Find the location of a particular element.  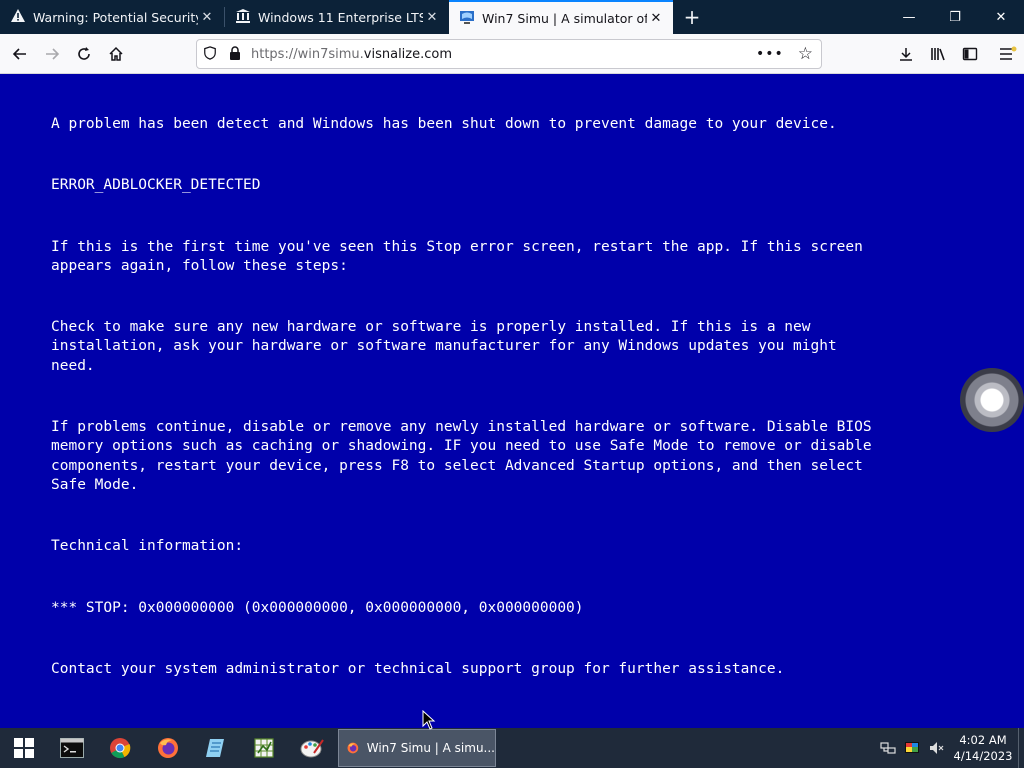

reload-icon is located at coordinates (84, 53).